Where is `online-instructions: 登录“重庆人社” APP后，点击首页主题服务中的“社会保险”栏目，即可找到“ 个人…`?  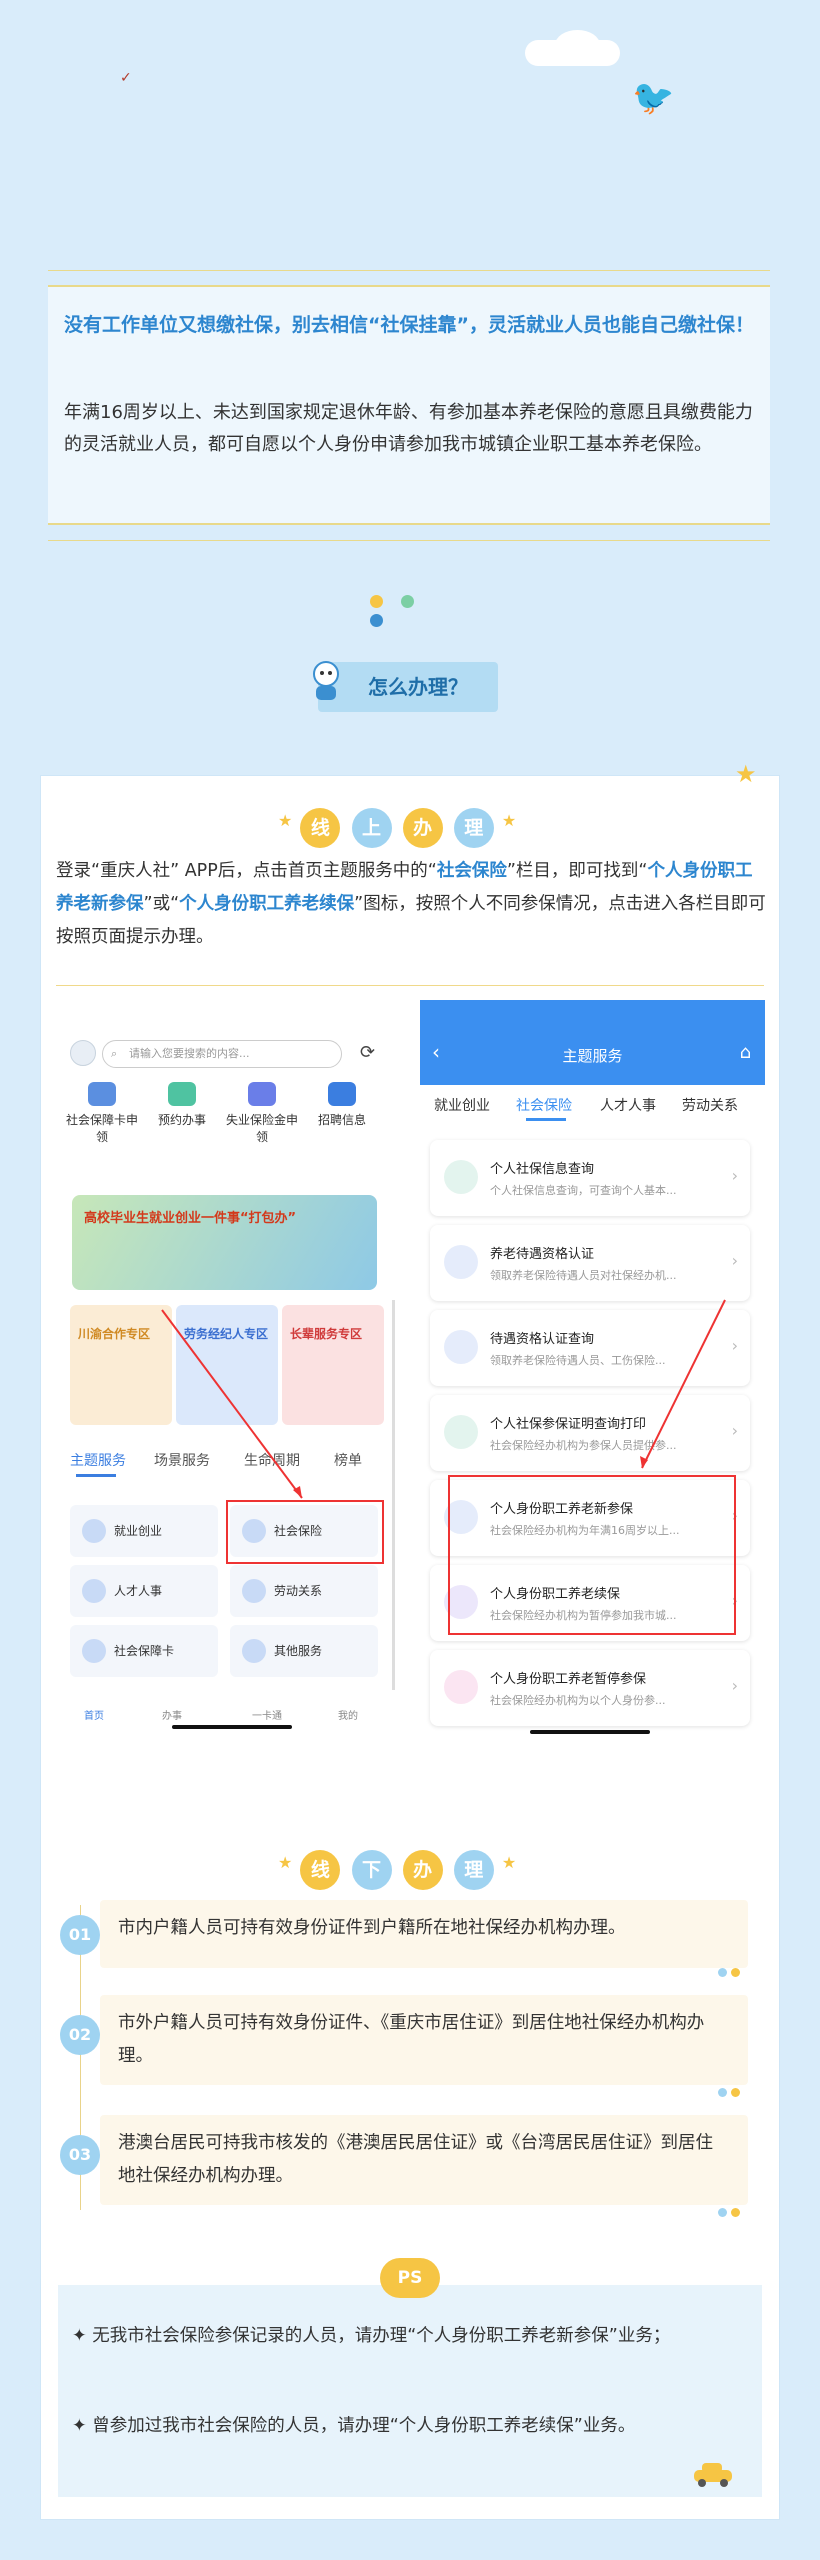
online-instructions: 登录“重庆人社” APP后，点击首页主题服务中的“社会保险”栏目，即可找到“ 个人… is located at coordinates (412, 904).